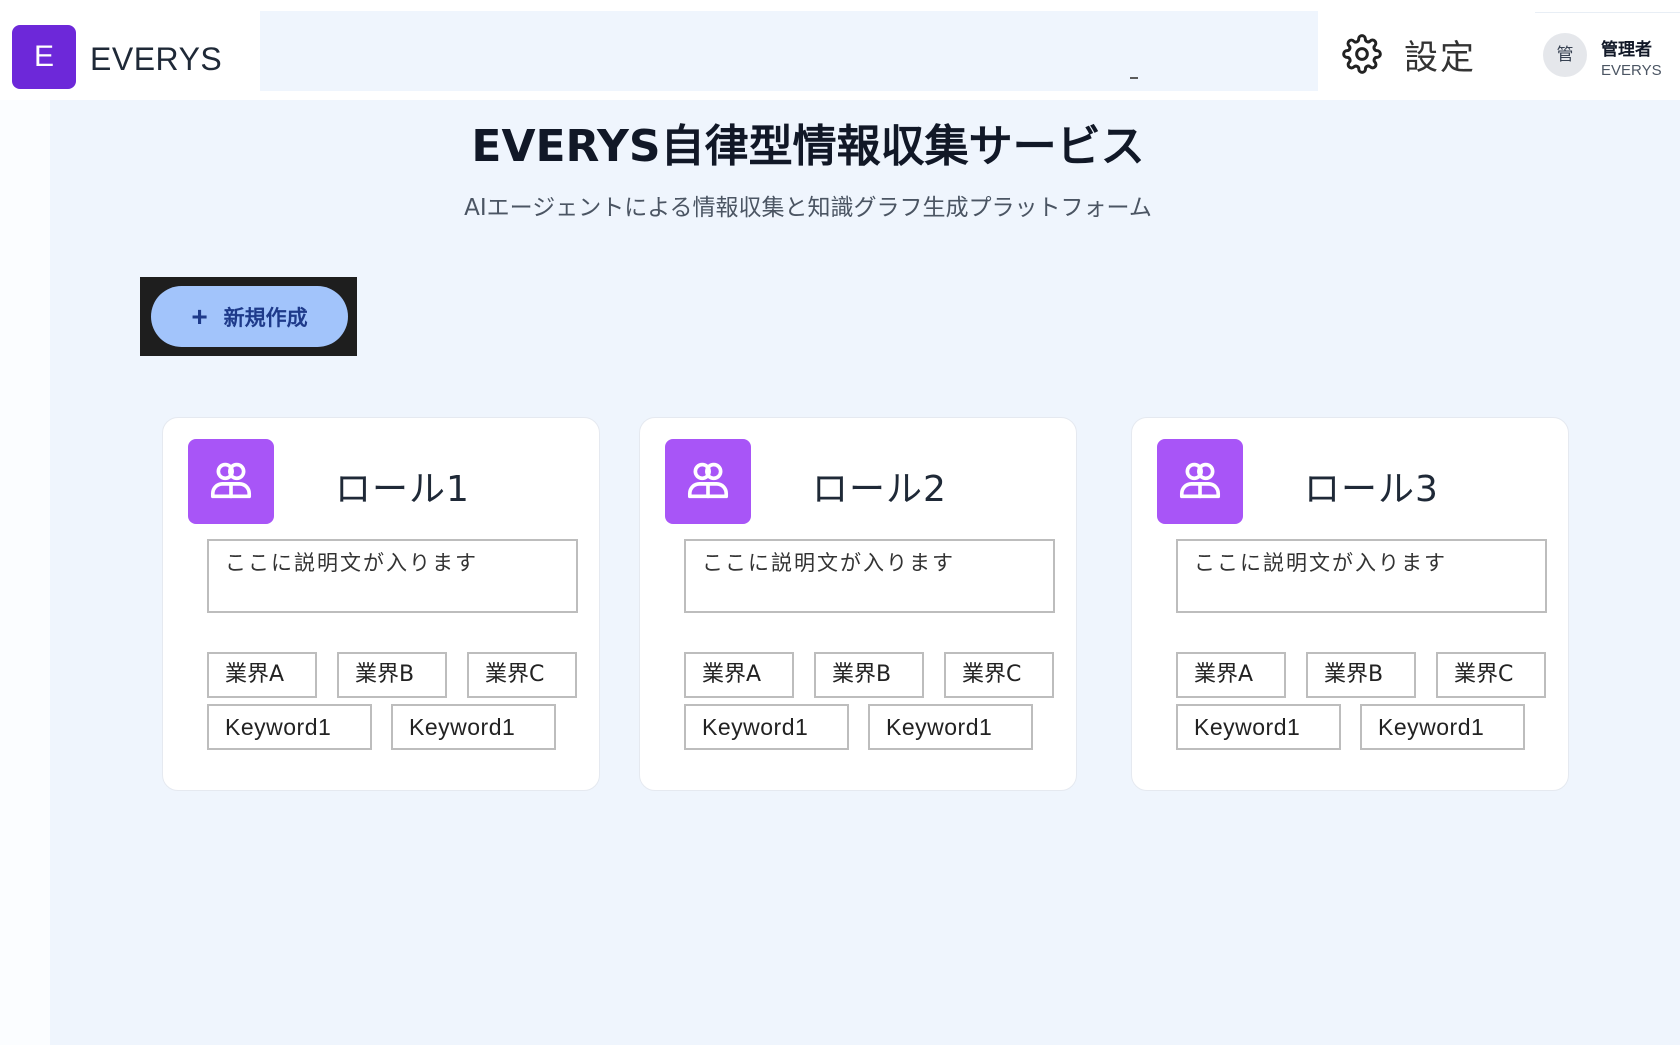 The height and width of the screenshot is (1045, 1680). I want to click on page-title: EVERYS自律型情報収集サービス, so click(808, 146).